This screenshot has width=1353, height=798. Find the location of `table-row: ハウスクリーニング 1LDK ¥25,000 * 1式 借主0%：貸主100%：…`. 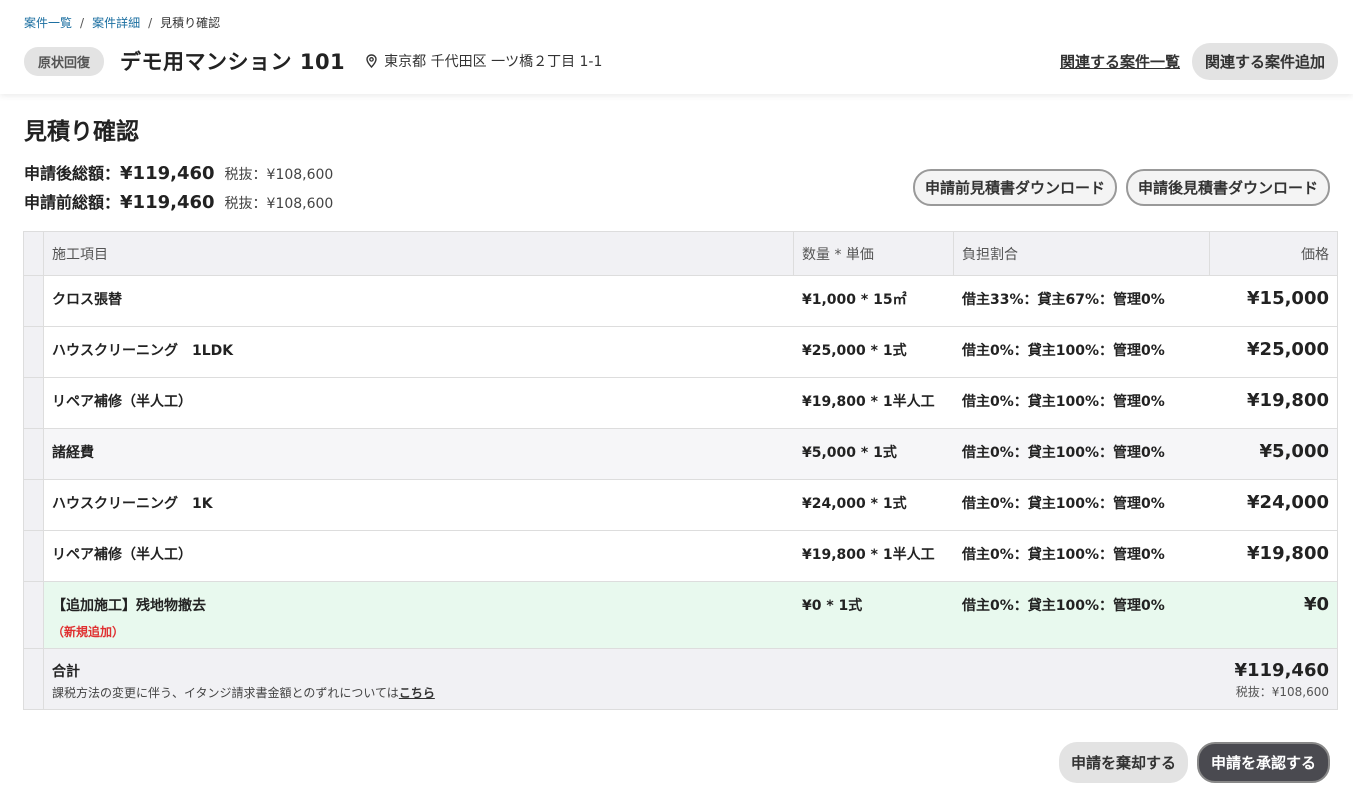

table-row: ハウスクリーニング 1LDK ¥25,000 * 1式 借主0%：貸主100%：… is located at coordinates (680, 351).